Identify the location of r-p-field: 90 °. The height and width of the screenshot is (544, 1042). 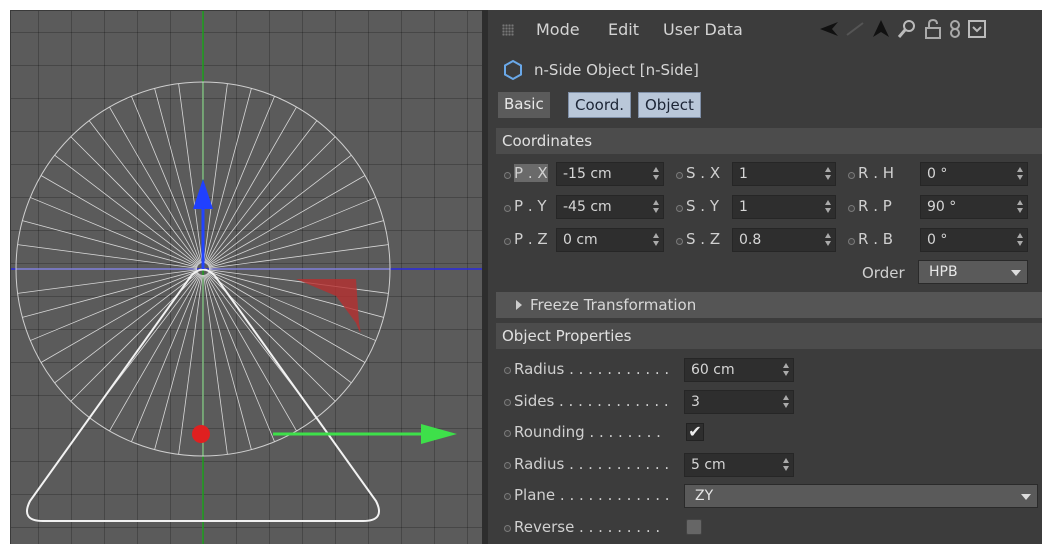
(974, 207).